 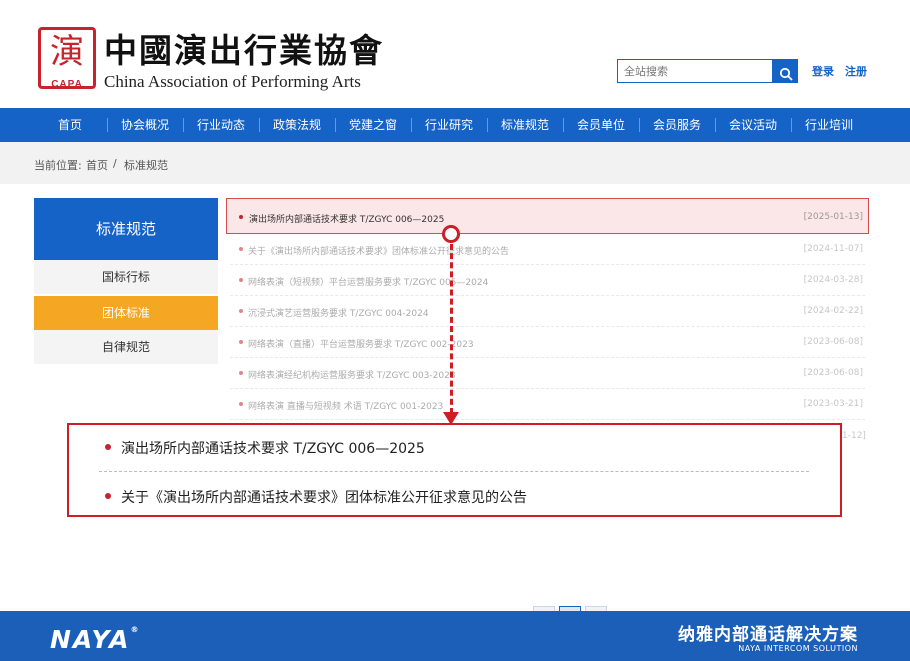 What do you see at coordinates (244, 48) in the screenshot?
I see `site-title-cn: 中國演出行業協會` at bounding box center [244, 48].